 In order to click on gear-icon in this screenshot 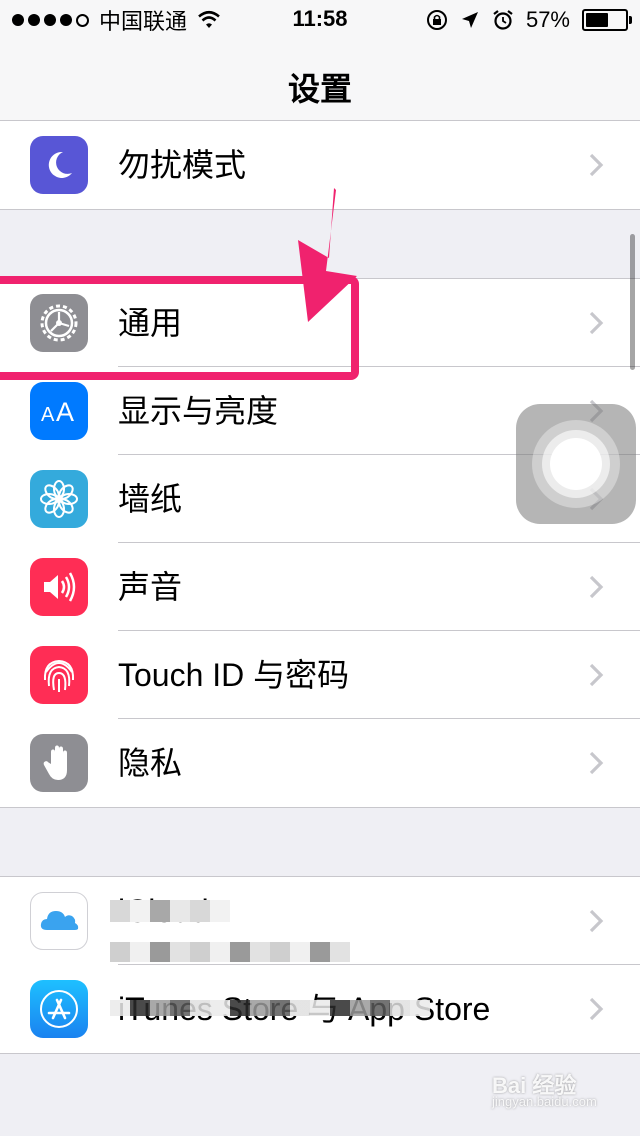, I will do `click(59, 323)`.